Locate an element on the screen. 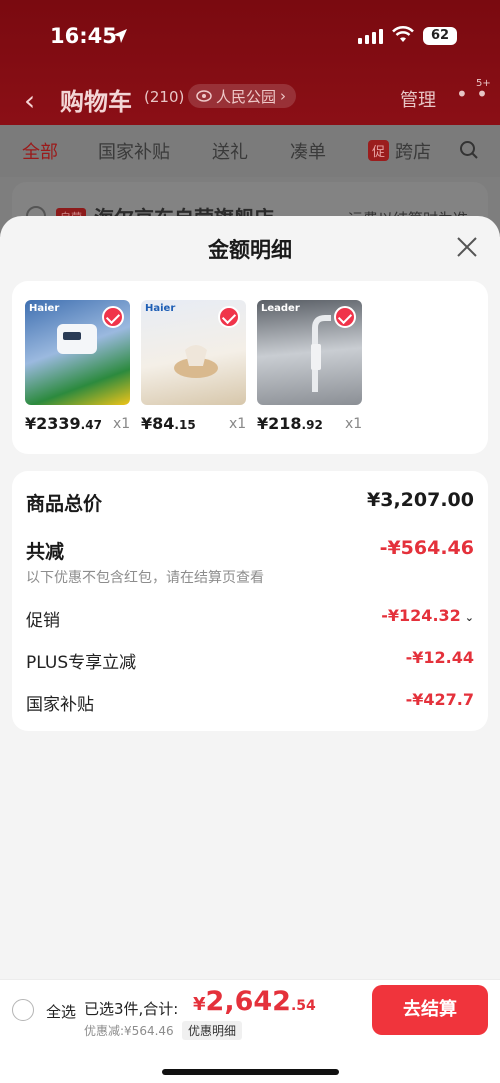 This screenshot has height=1083, width=500. promo-value: -¥124.32 ⌄ is located at coordinates (427, 615).